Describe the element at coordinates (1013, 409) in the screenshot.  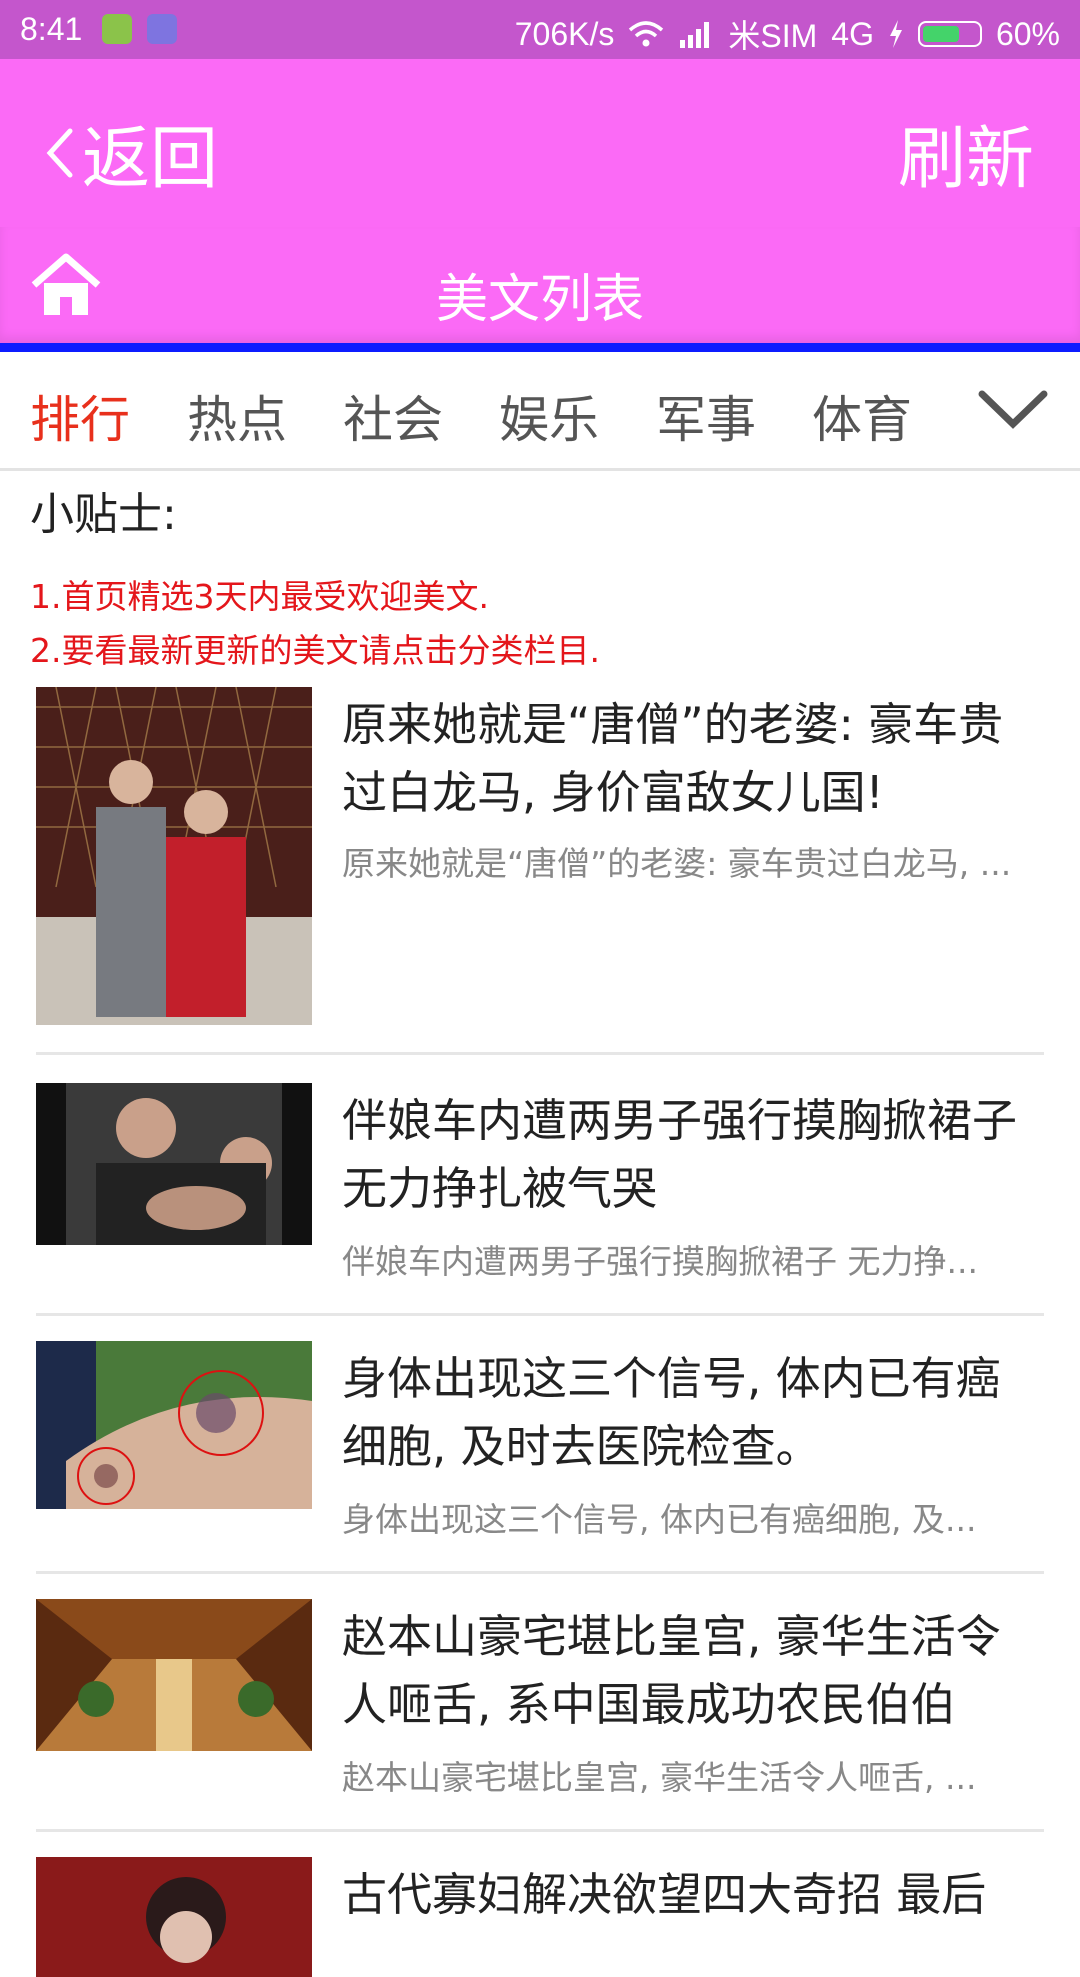
I see `chevron-down-icon` at that location.